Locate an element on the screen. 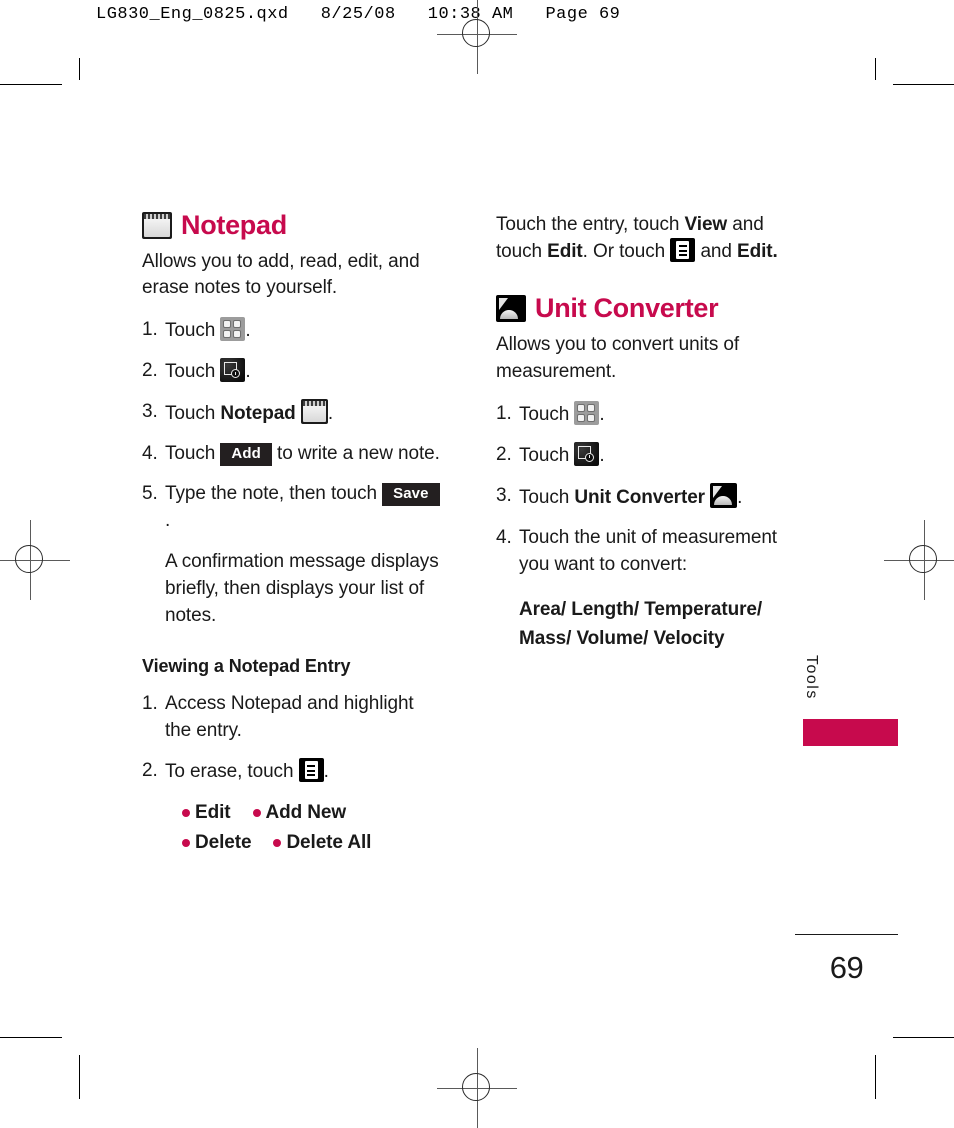 The image size is (954, 1128). option-delete-all: Delete All is located at coordinates (322, 843).